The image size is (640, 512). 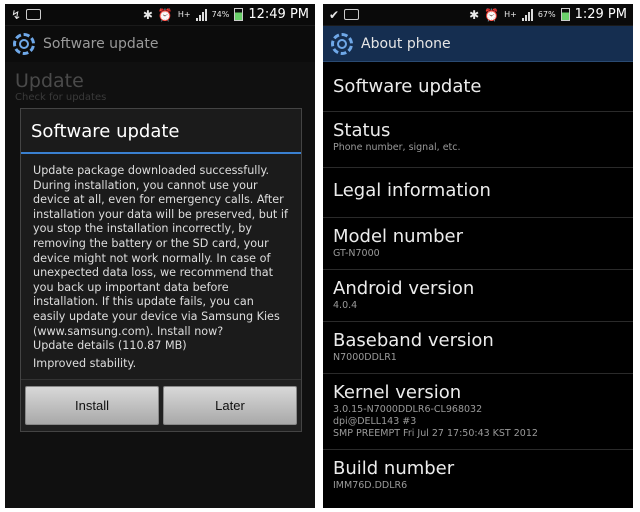 What do you see at coordinates (412, 190) in the screenshot?
I see `item-title: Legal information` at bounding box center [412, 190].